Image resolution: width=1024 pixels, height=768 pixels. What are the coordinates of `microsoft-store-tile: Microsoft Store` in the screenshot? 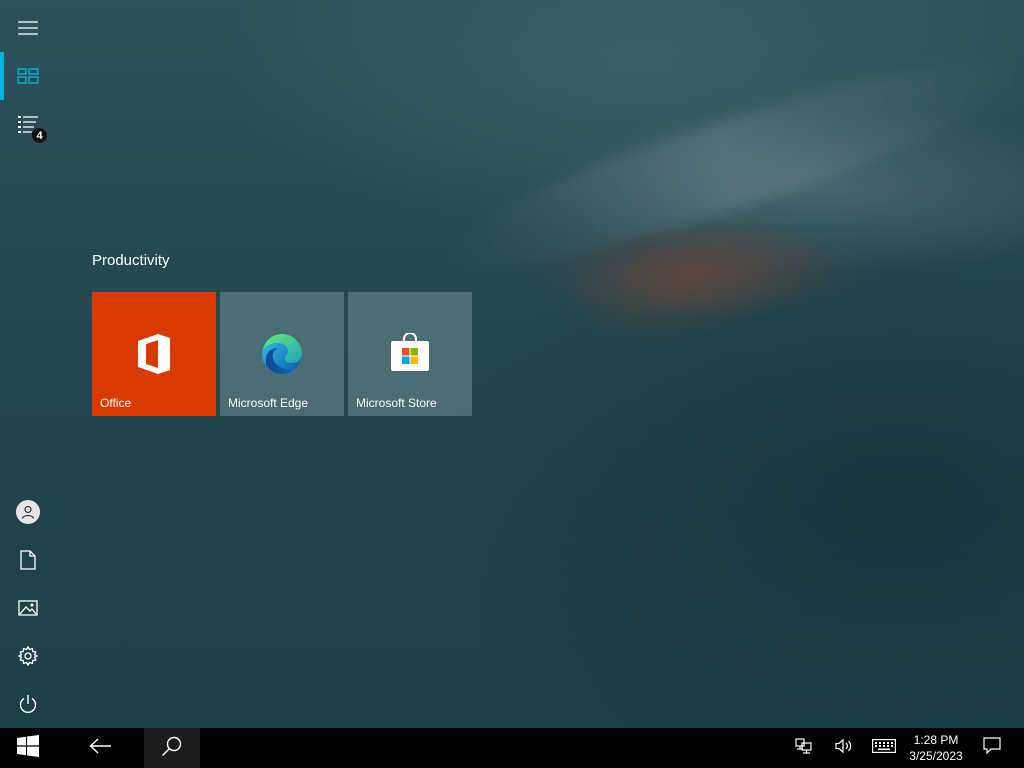 It's located at (410, 354).